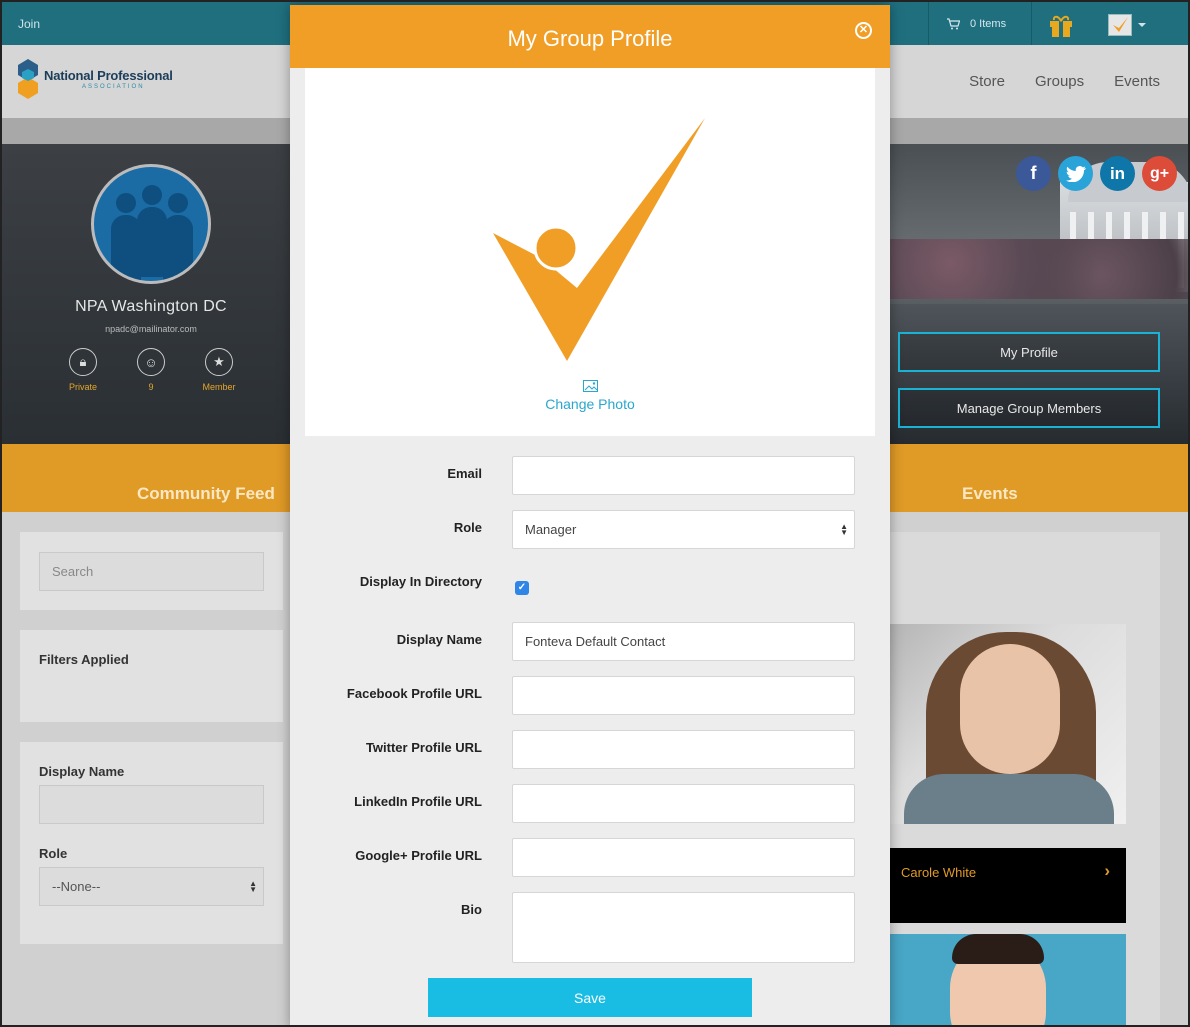 This screenshot has height=1027, width=1190. What do you see at coordinates (863, 30) in the screenshot?
I see `close-icon: ✕` at bounding box center [863, 30].